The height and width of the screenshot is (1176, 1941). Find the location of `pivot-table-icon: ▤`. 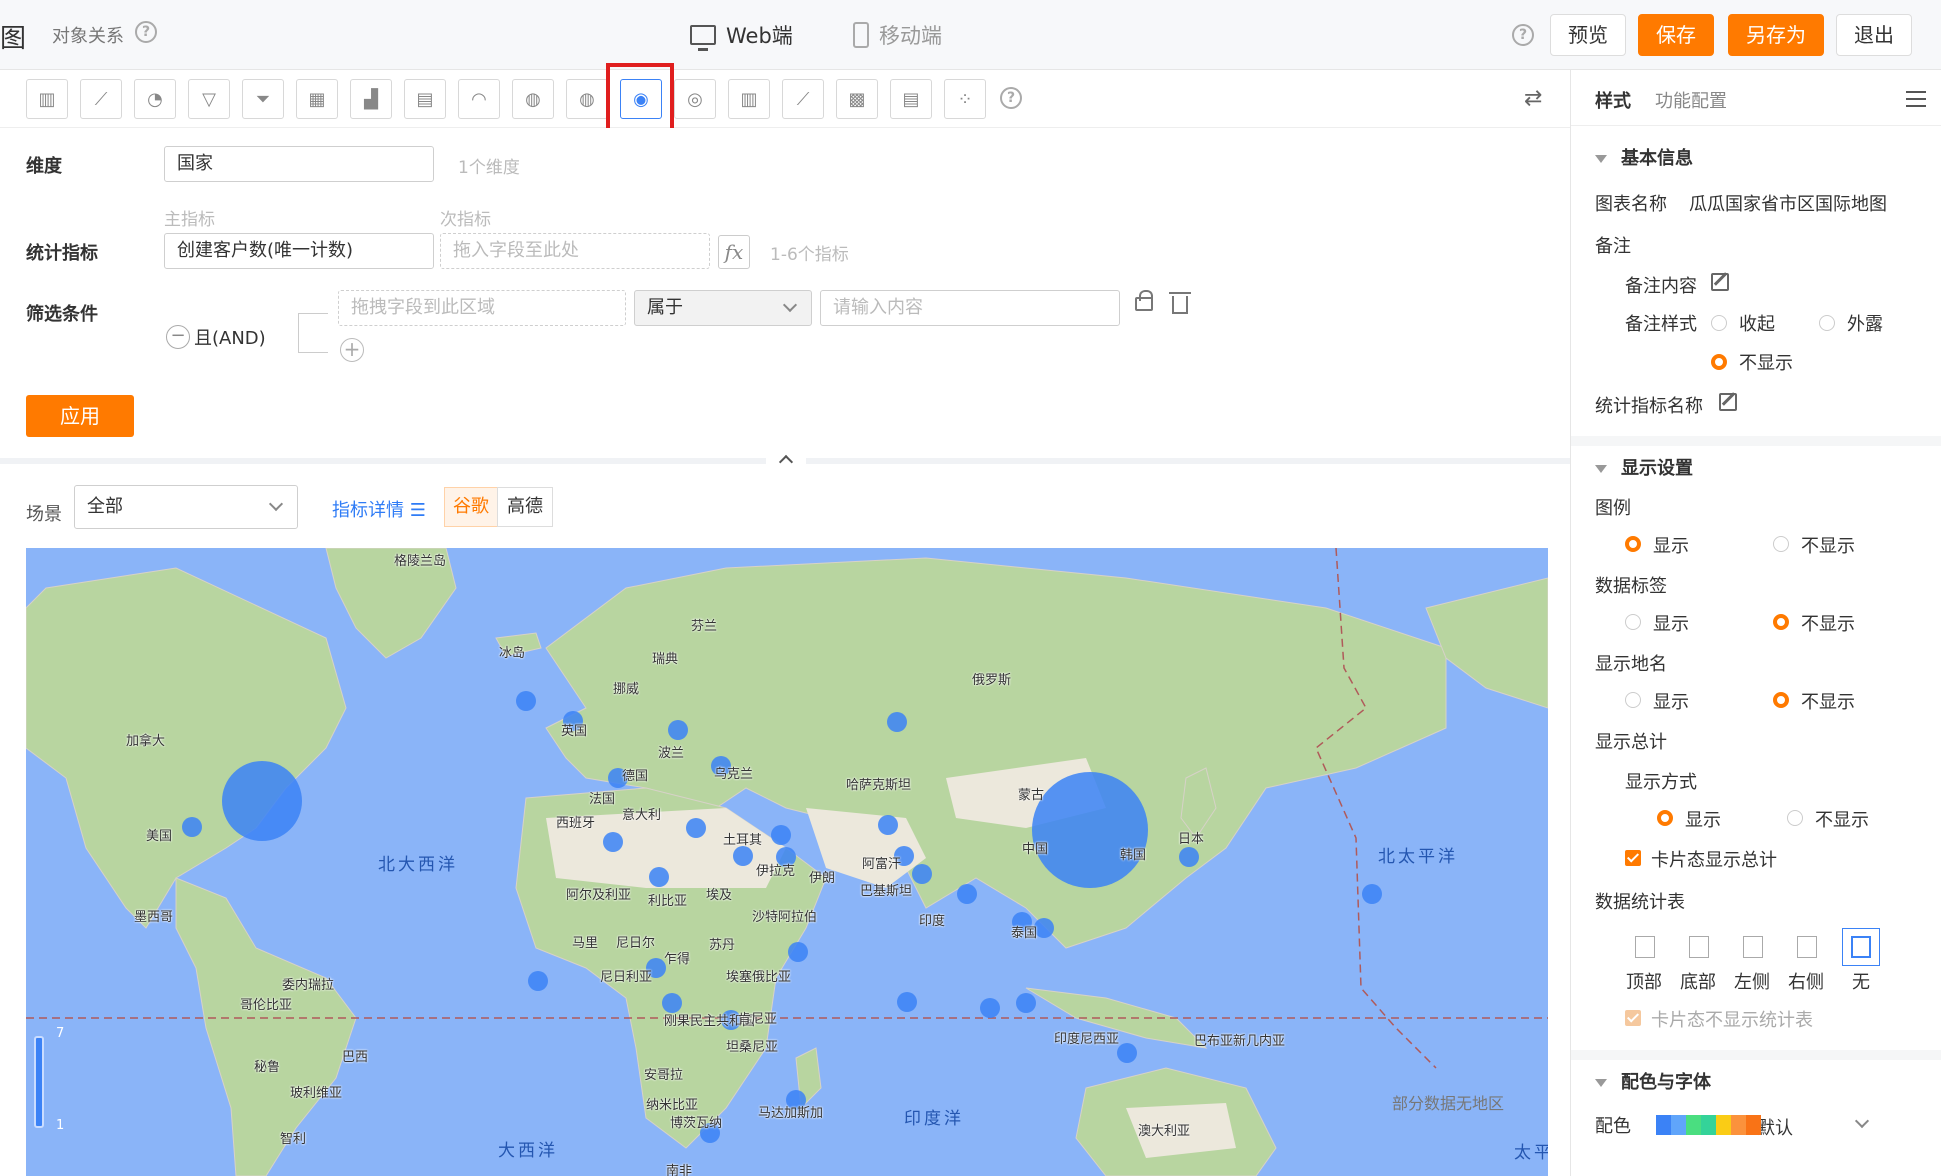

pivot-table-icon: ▤ is located at coordinates (911, 99).